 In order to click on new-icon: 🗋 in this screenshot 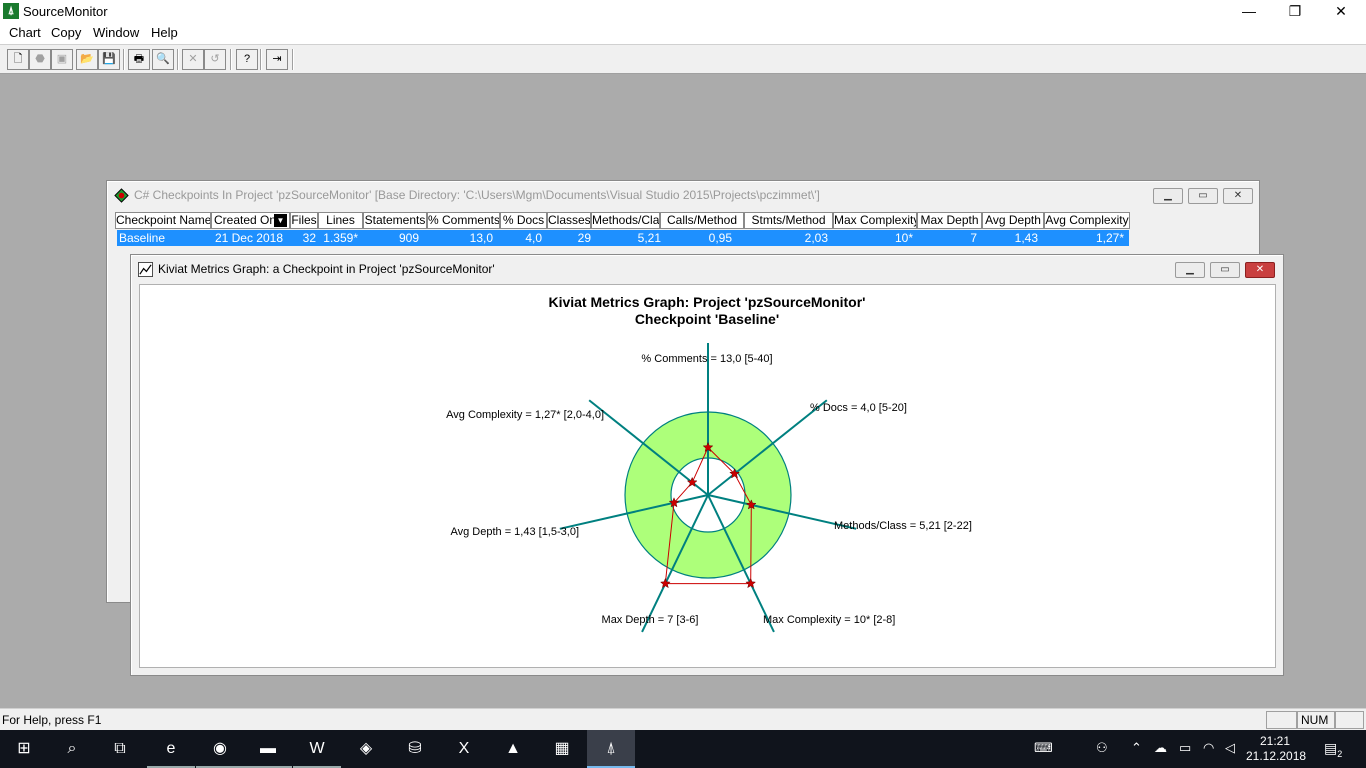, I will do `click(18, 59)`.